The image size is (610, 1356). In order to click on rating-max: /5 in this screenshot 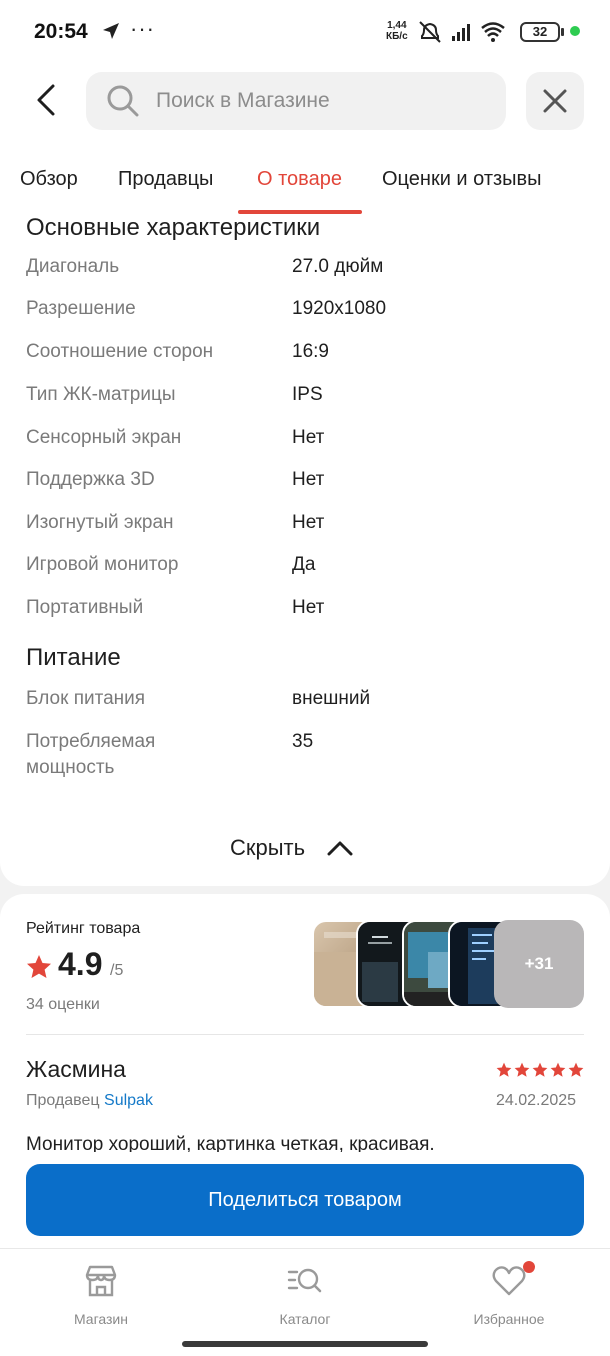, I will do `click(117, 970)`.